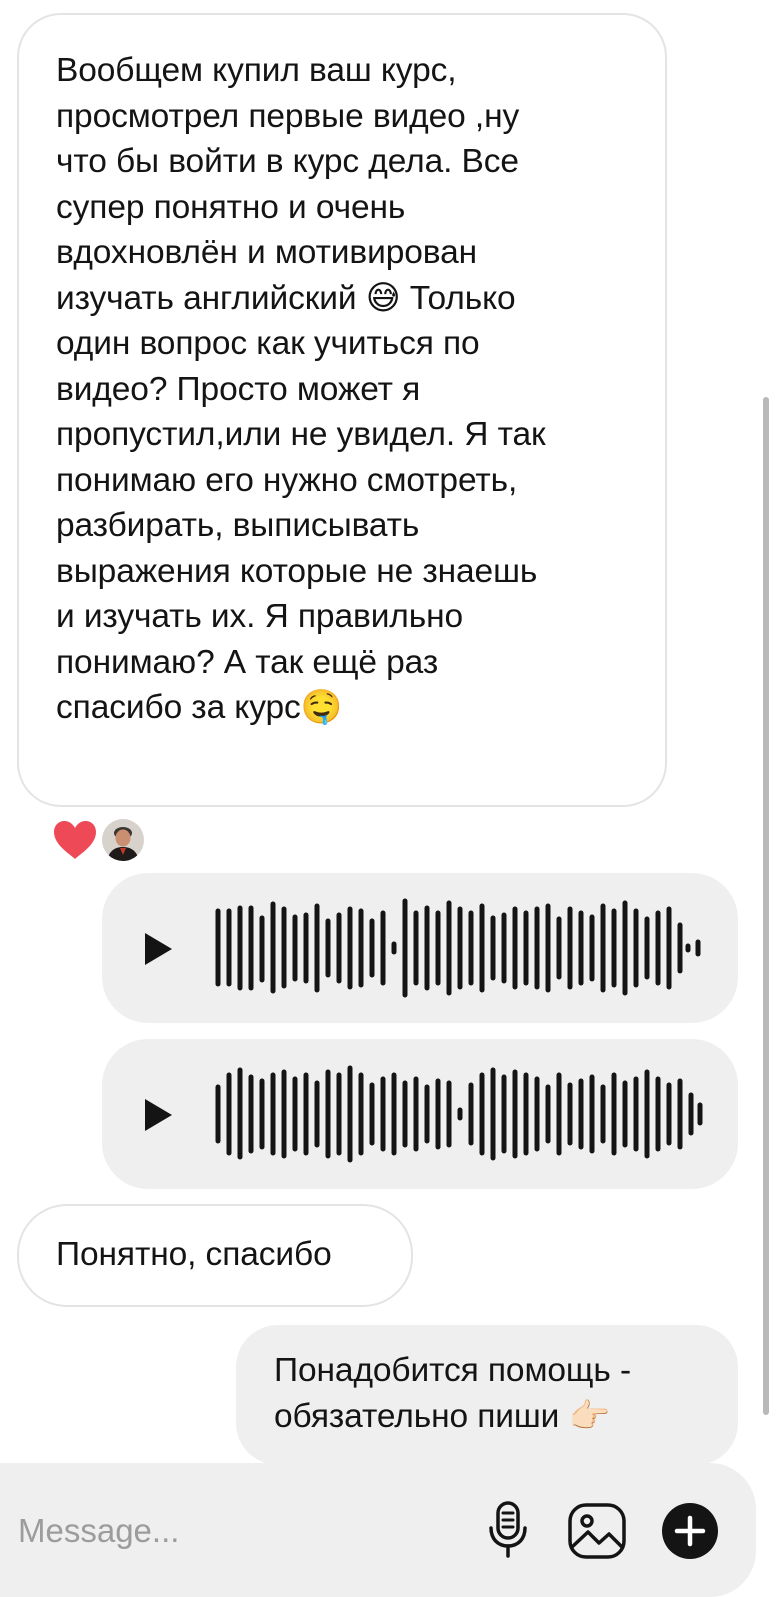 The image size is (781, 1597). What do you see at coordinates (75, 840) in the screenshot?
I see `heart-icon` at bounding box center [75, 840].